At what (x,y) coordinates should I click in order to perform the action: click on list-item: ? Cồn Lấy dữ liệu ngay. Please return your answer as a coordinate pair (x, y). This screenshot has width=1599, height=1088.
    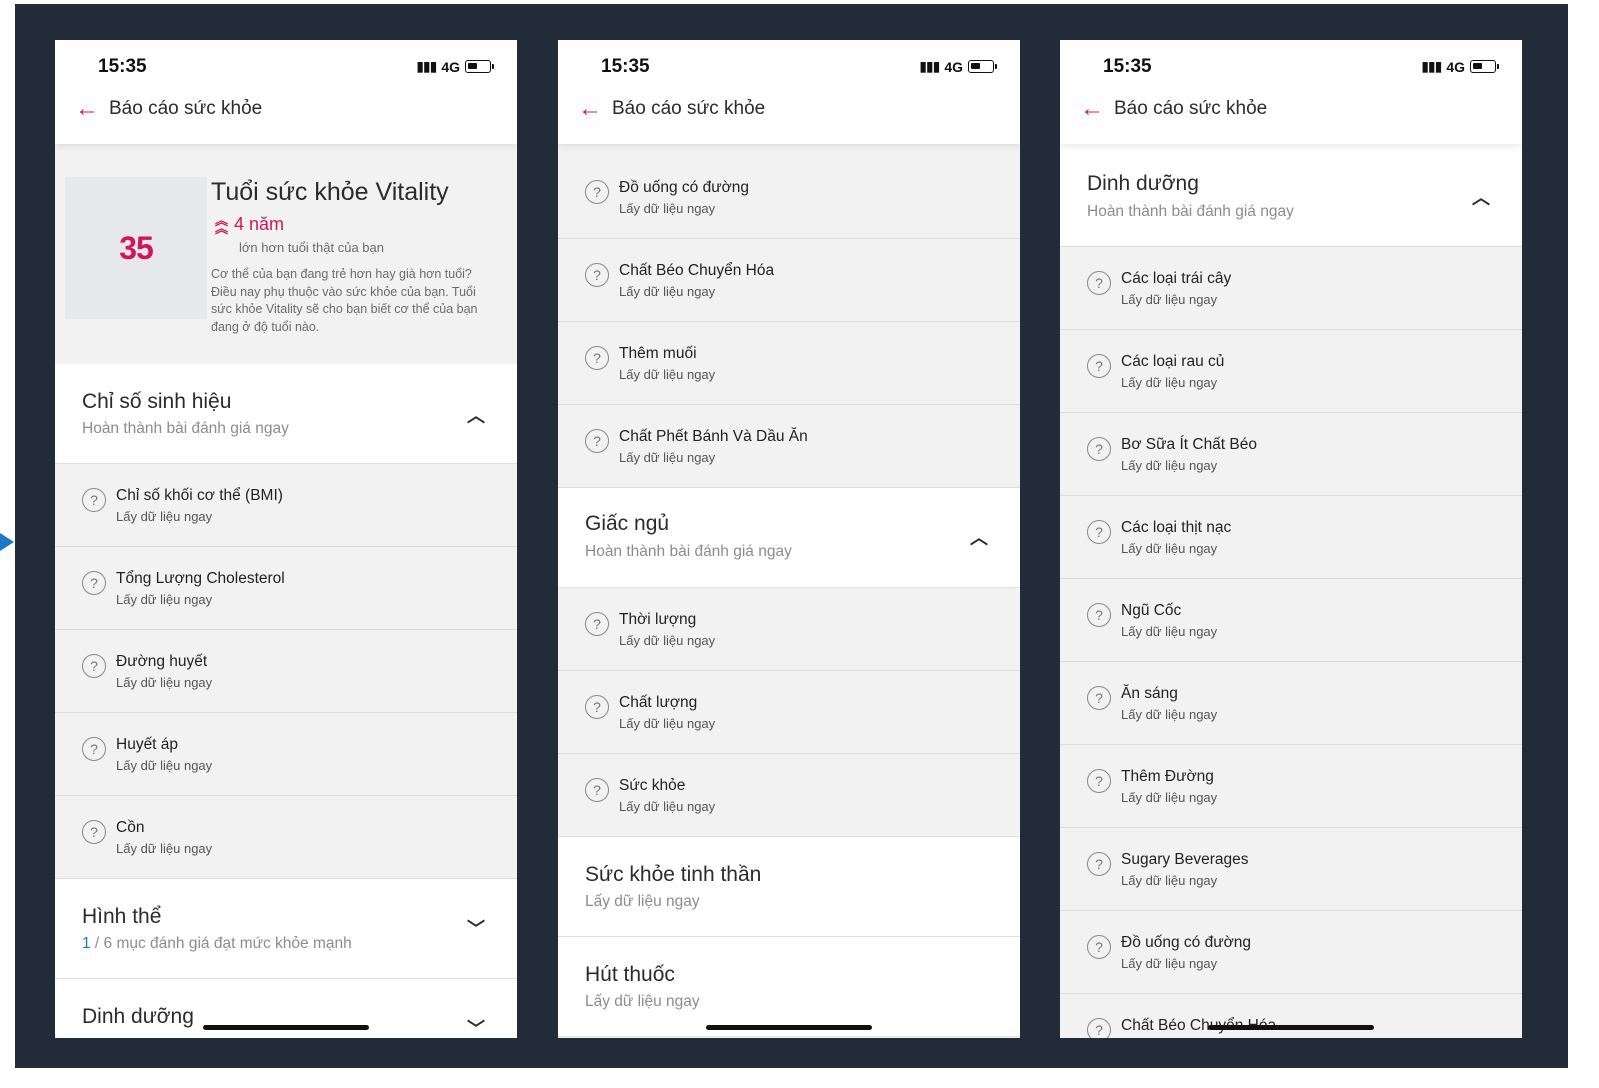
    Looking at the image, I should click on (286, 837).